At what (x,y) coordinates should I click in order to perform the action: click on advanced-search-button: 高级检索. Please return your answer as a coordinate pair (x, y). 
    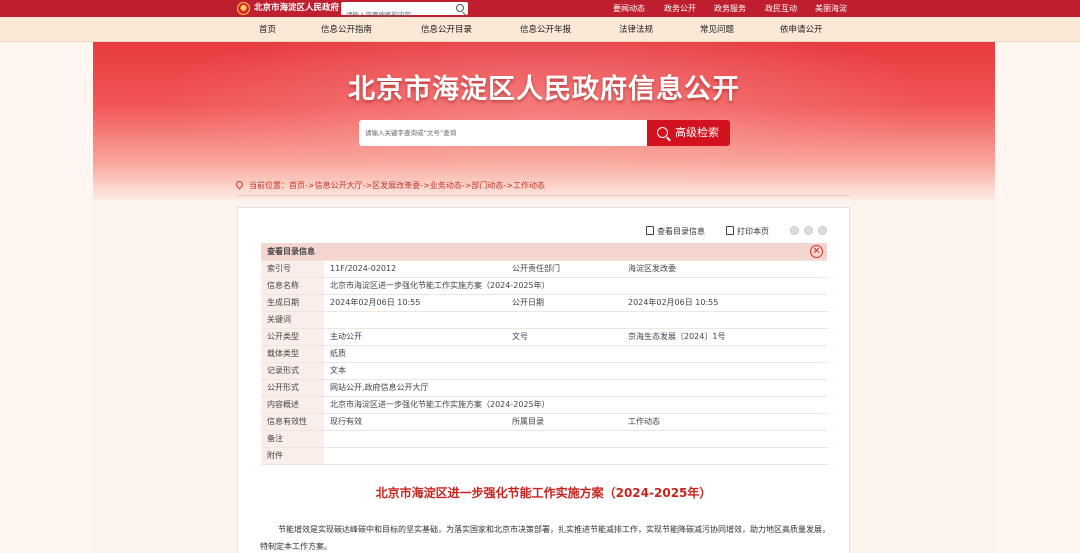
    Looking at the image, I should click on (688, 133).